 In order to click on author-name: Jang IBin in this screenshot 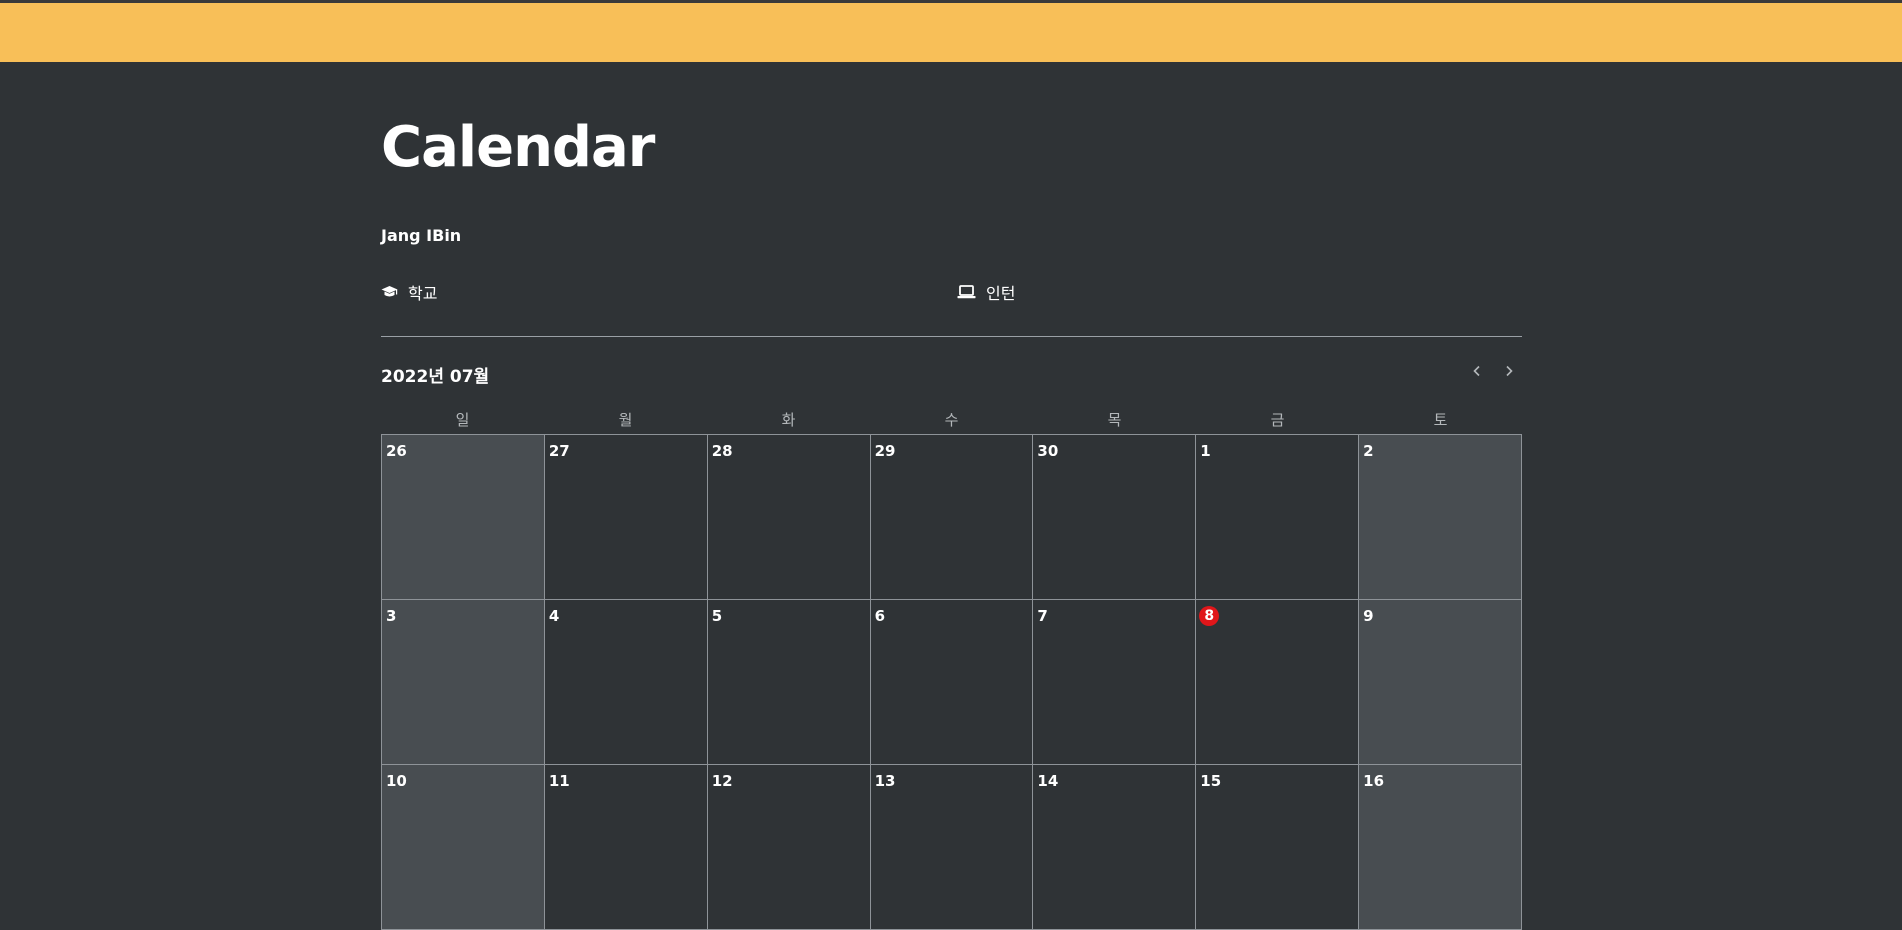, I will do `click(421, 235)`.